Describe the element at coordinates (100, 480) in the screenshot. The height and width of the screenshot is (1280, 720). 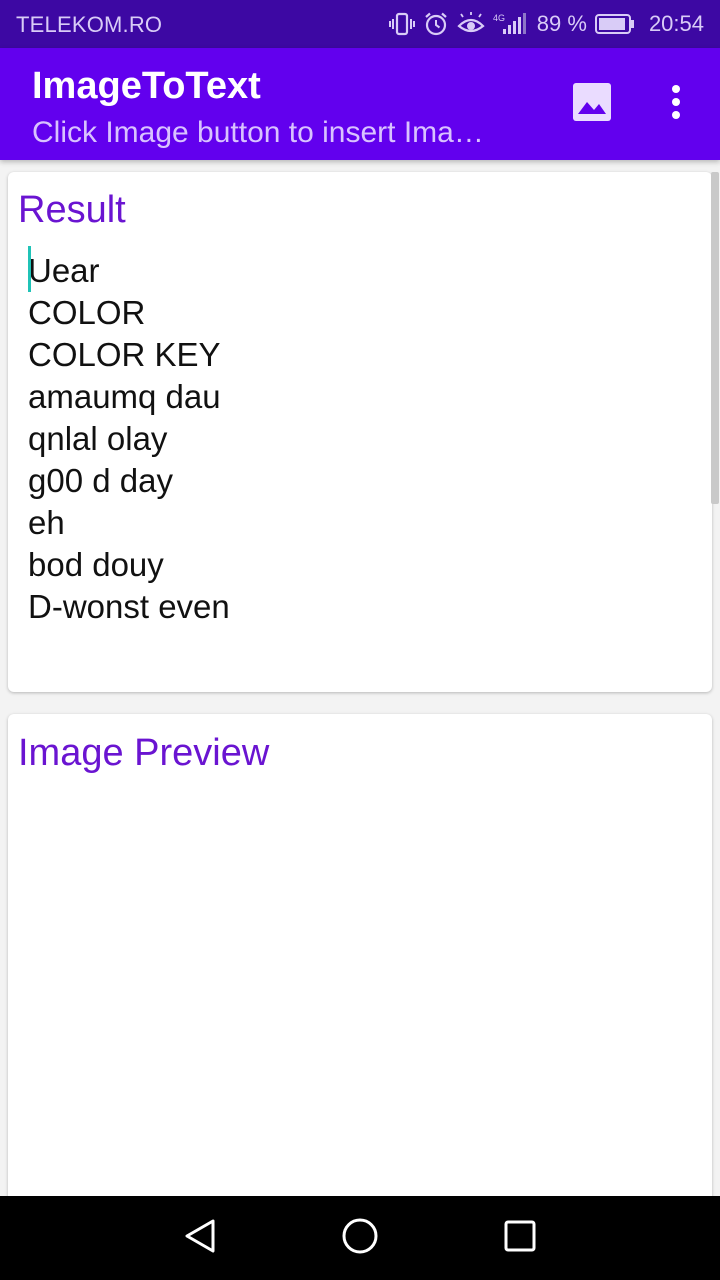
I see `result-line: g00 d day` at that location.